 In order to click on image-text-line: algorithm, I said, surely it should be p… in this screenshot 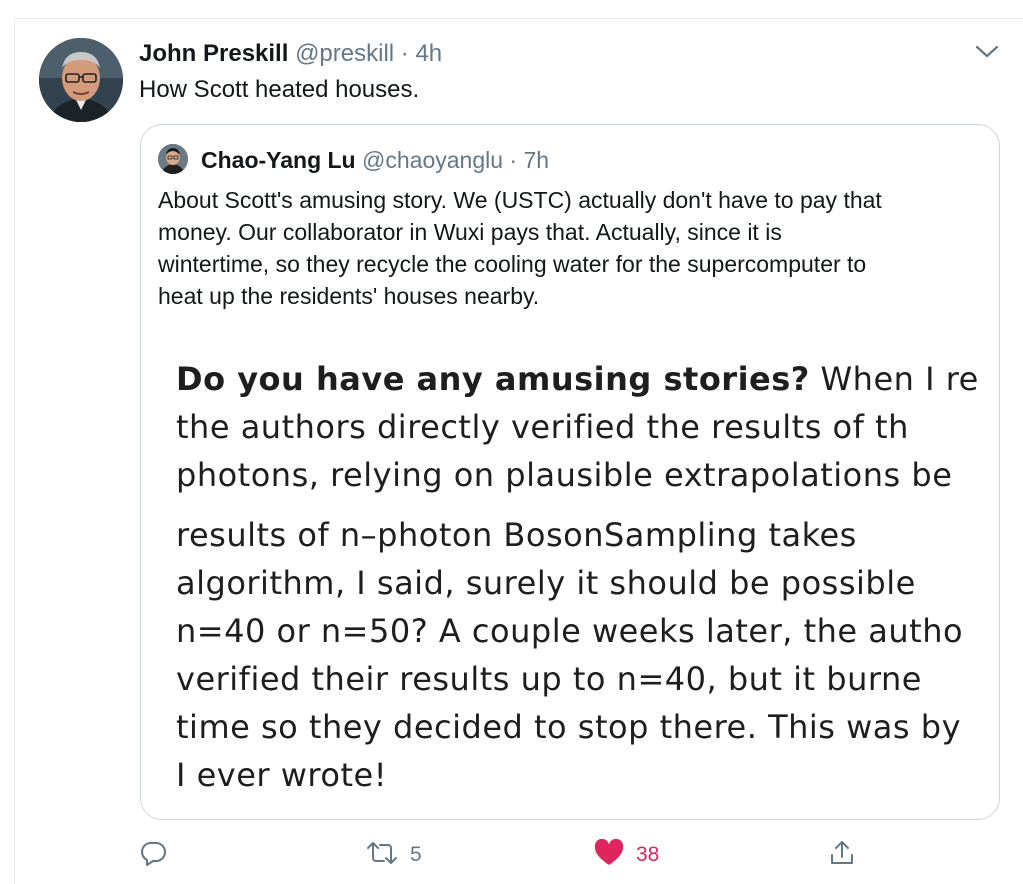, I will do `click(546, 583)`.